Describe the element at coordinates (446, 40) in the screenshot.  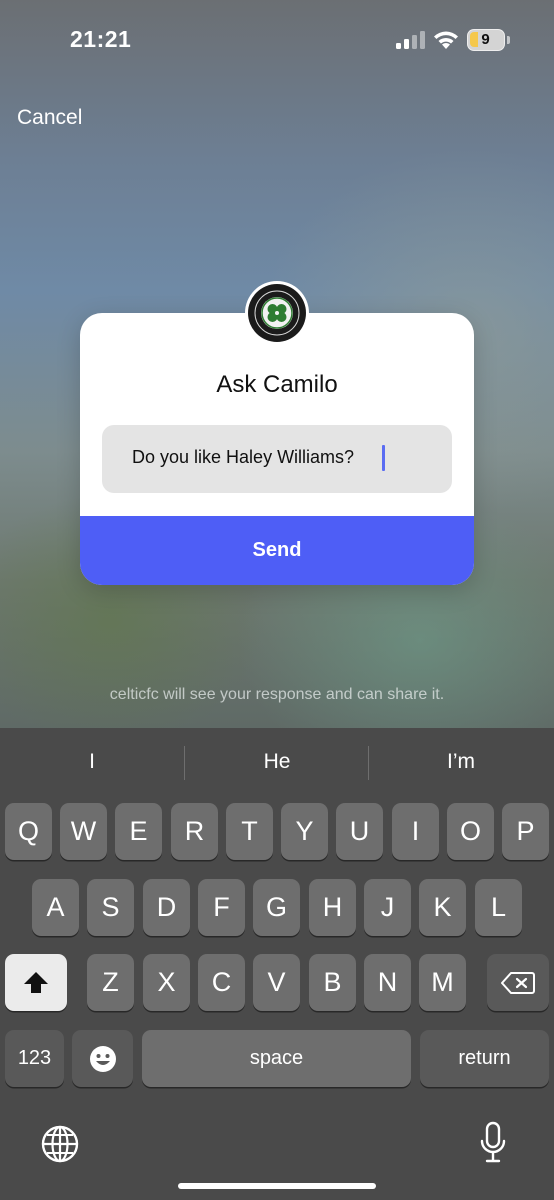
I see `wifi-icon` at that location.